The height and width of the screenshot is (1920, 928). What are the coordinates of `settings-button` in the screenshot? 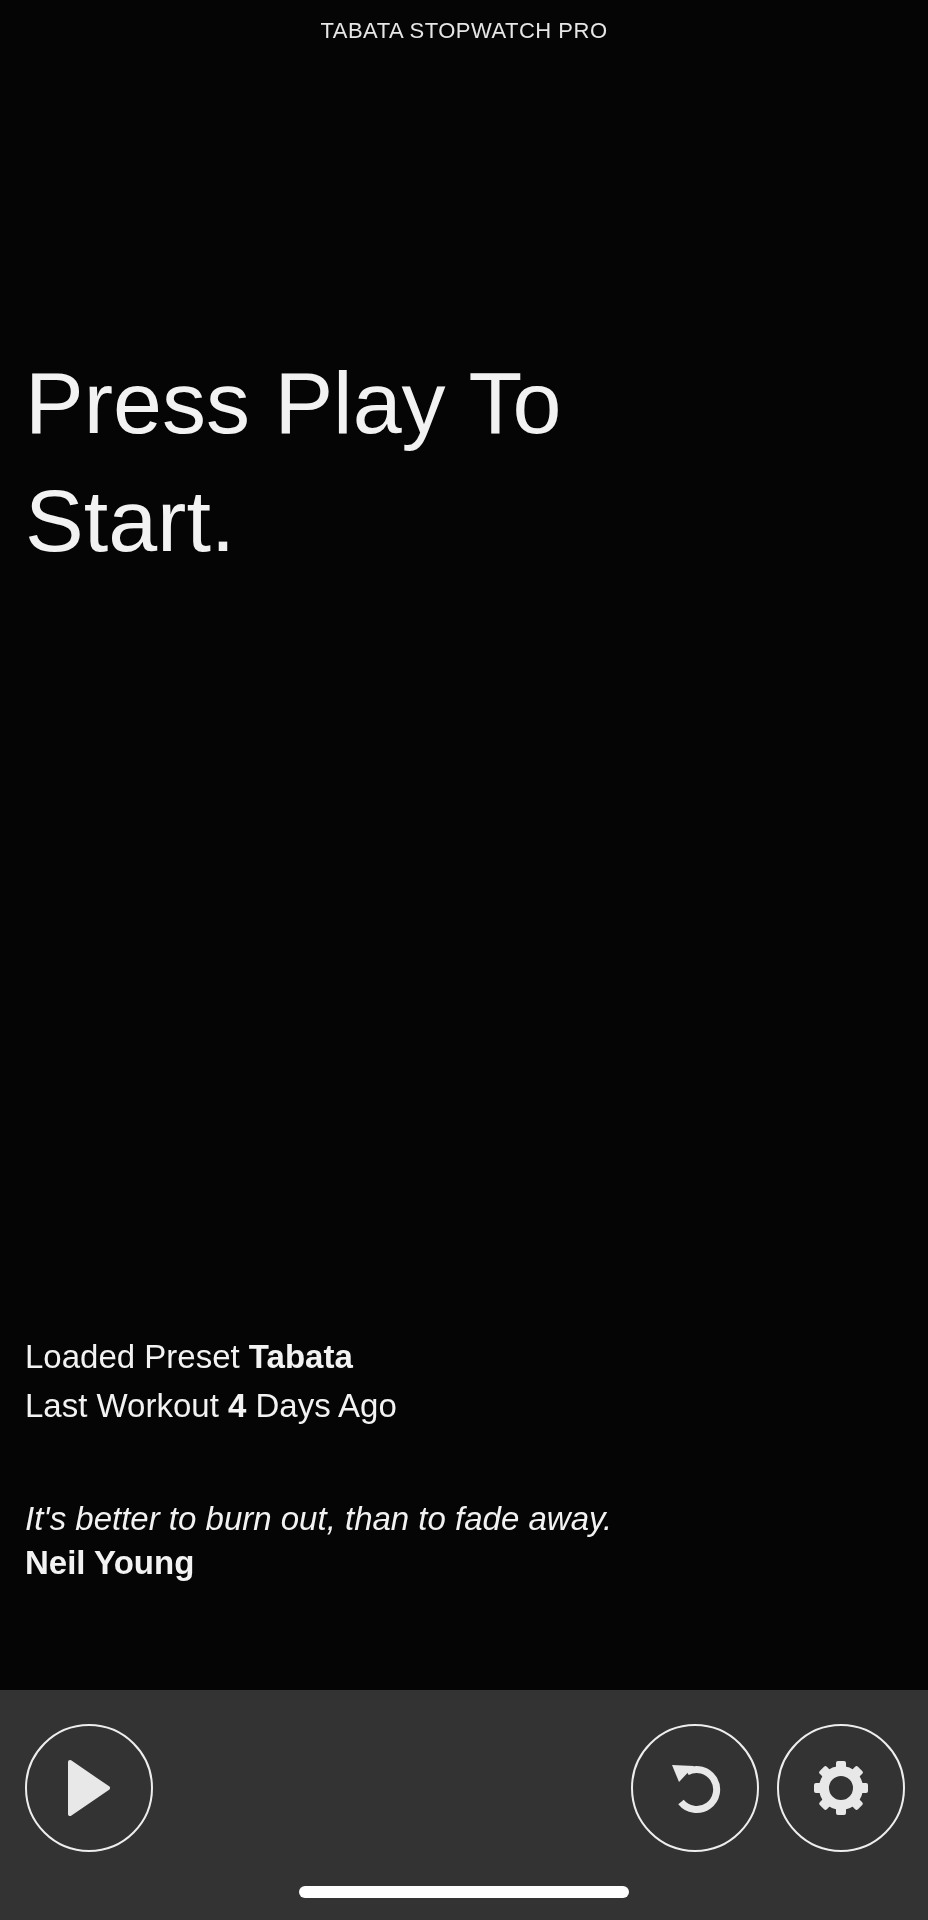 It's located at (841, 1788).